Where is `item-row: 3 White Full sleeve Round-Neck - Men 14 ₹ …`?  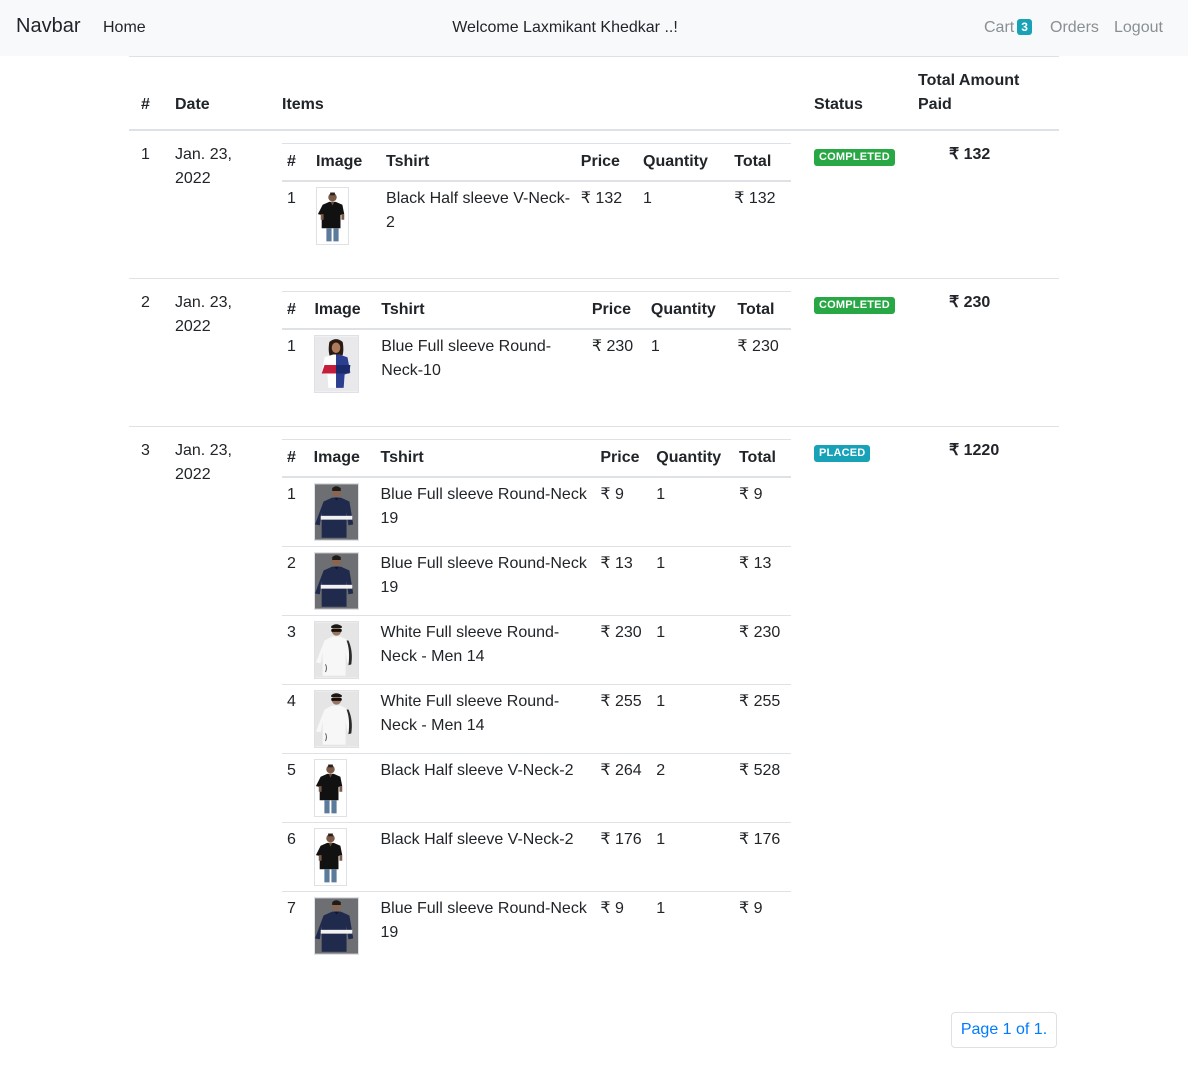 item-row: 3 White Full sleeve Round-Neck - Men 14 ₹ … is located at coordinates (536, 650).